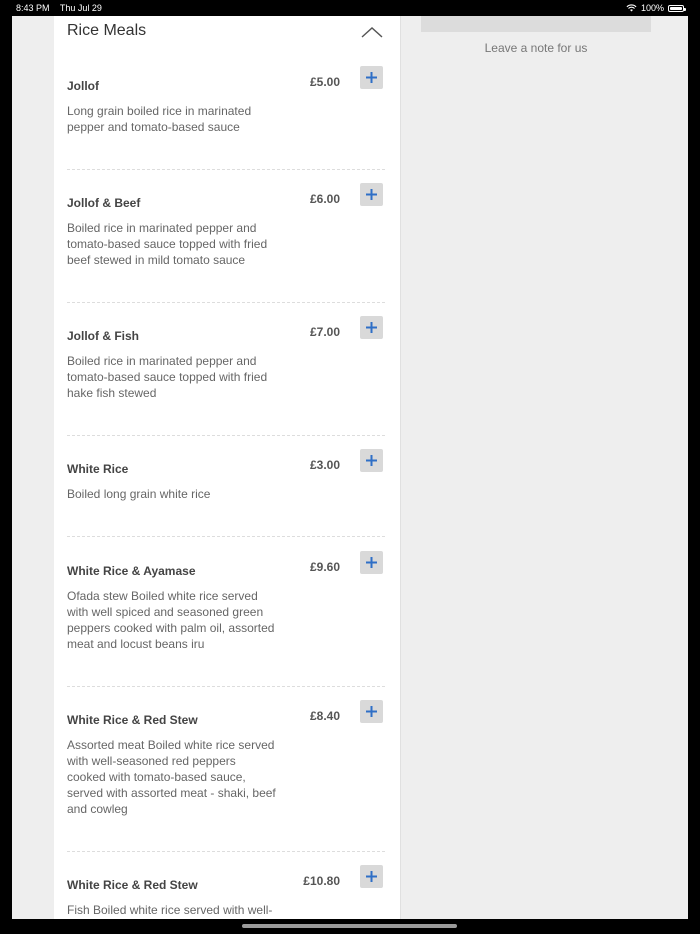 Image resolution: width=700 pixels, height=934 pixels. Describe the element at coordinates (83, 86) in the screenshot. I see `item-name: Jollof` at that location.